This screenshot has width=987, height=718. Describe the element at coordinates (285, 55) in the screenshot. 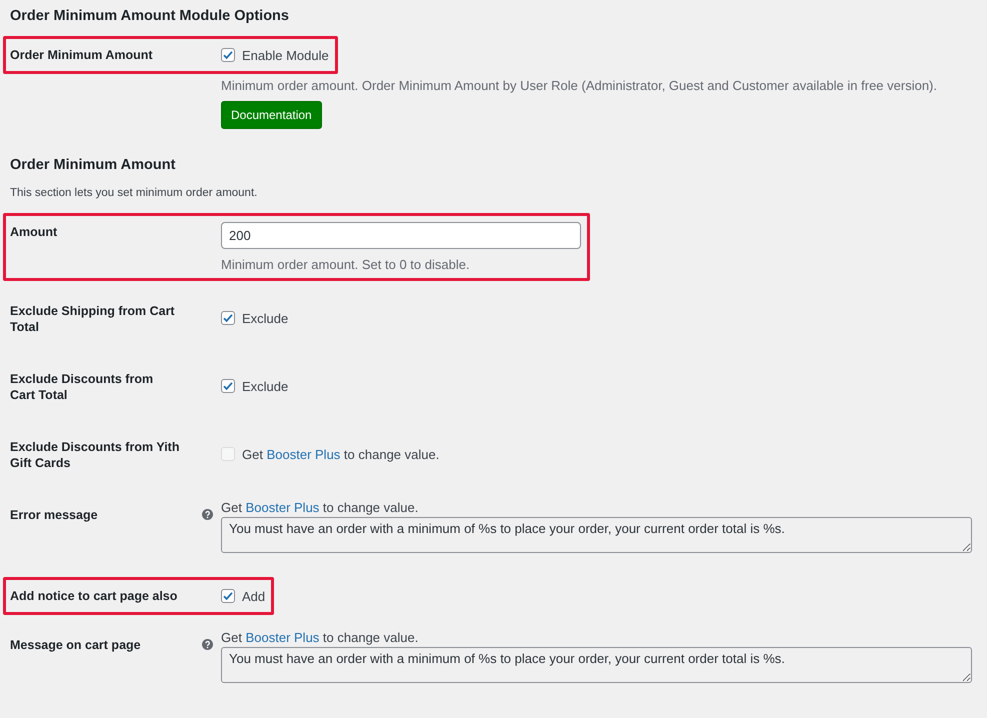

I see `checkbox-label: Enable Module` at that location.